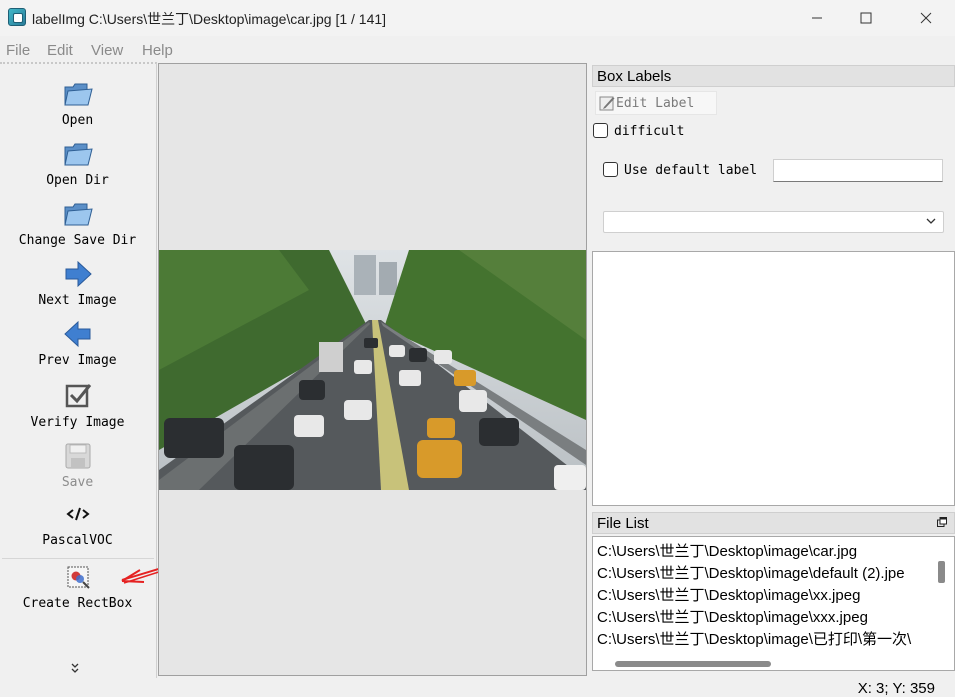  I want to click on edit-label-text: Edit Label, so click(655, 103).